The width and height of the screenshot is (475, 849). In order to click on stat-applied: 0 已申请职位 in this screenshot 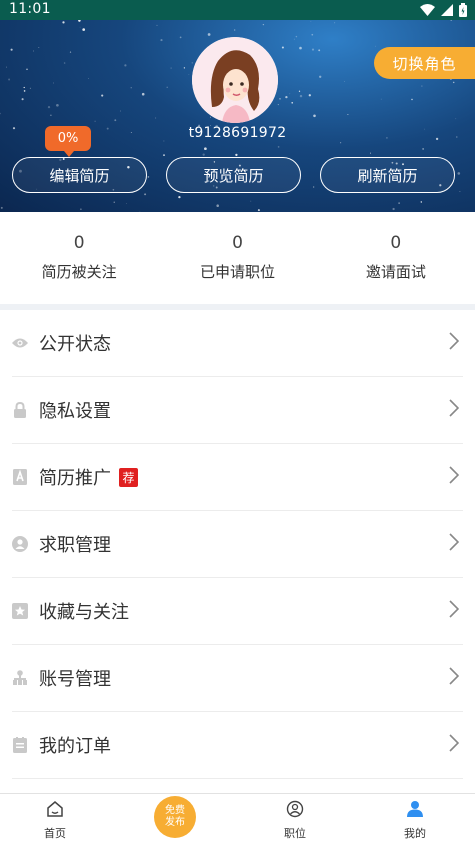, I will do `click(237, 258)`.